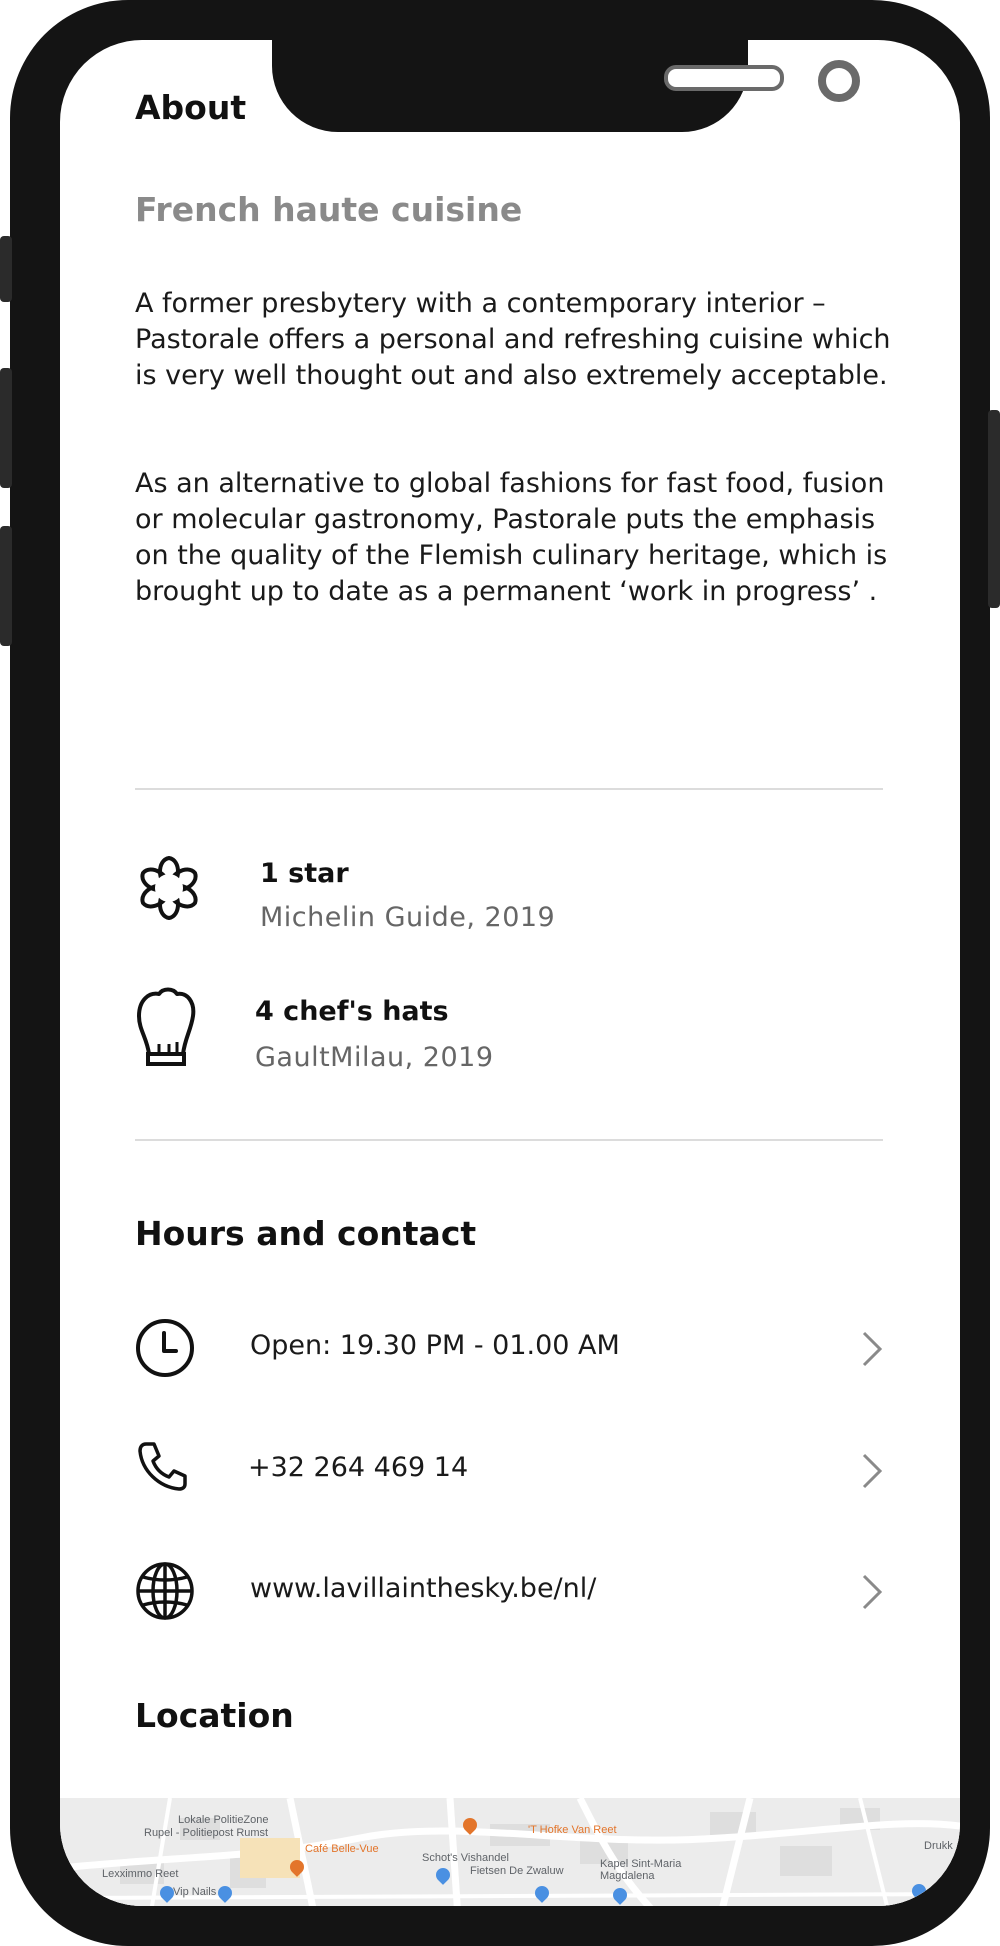  Describe the element at coordinates (423, 1588) in the screenshot. I see `website-link: www.lavillainthesky.be/nl/` at that location.